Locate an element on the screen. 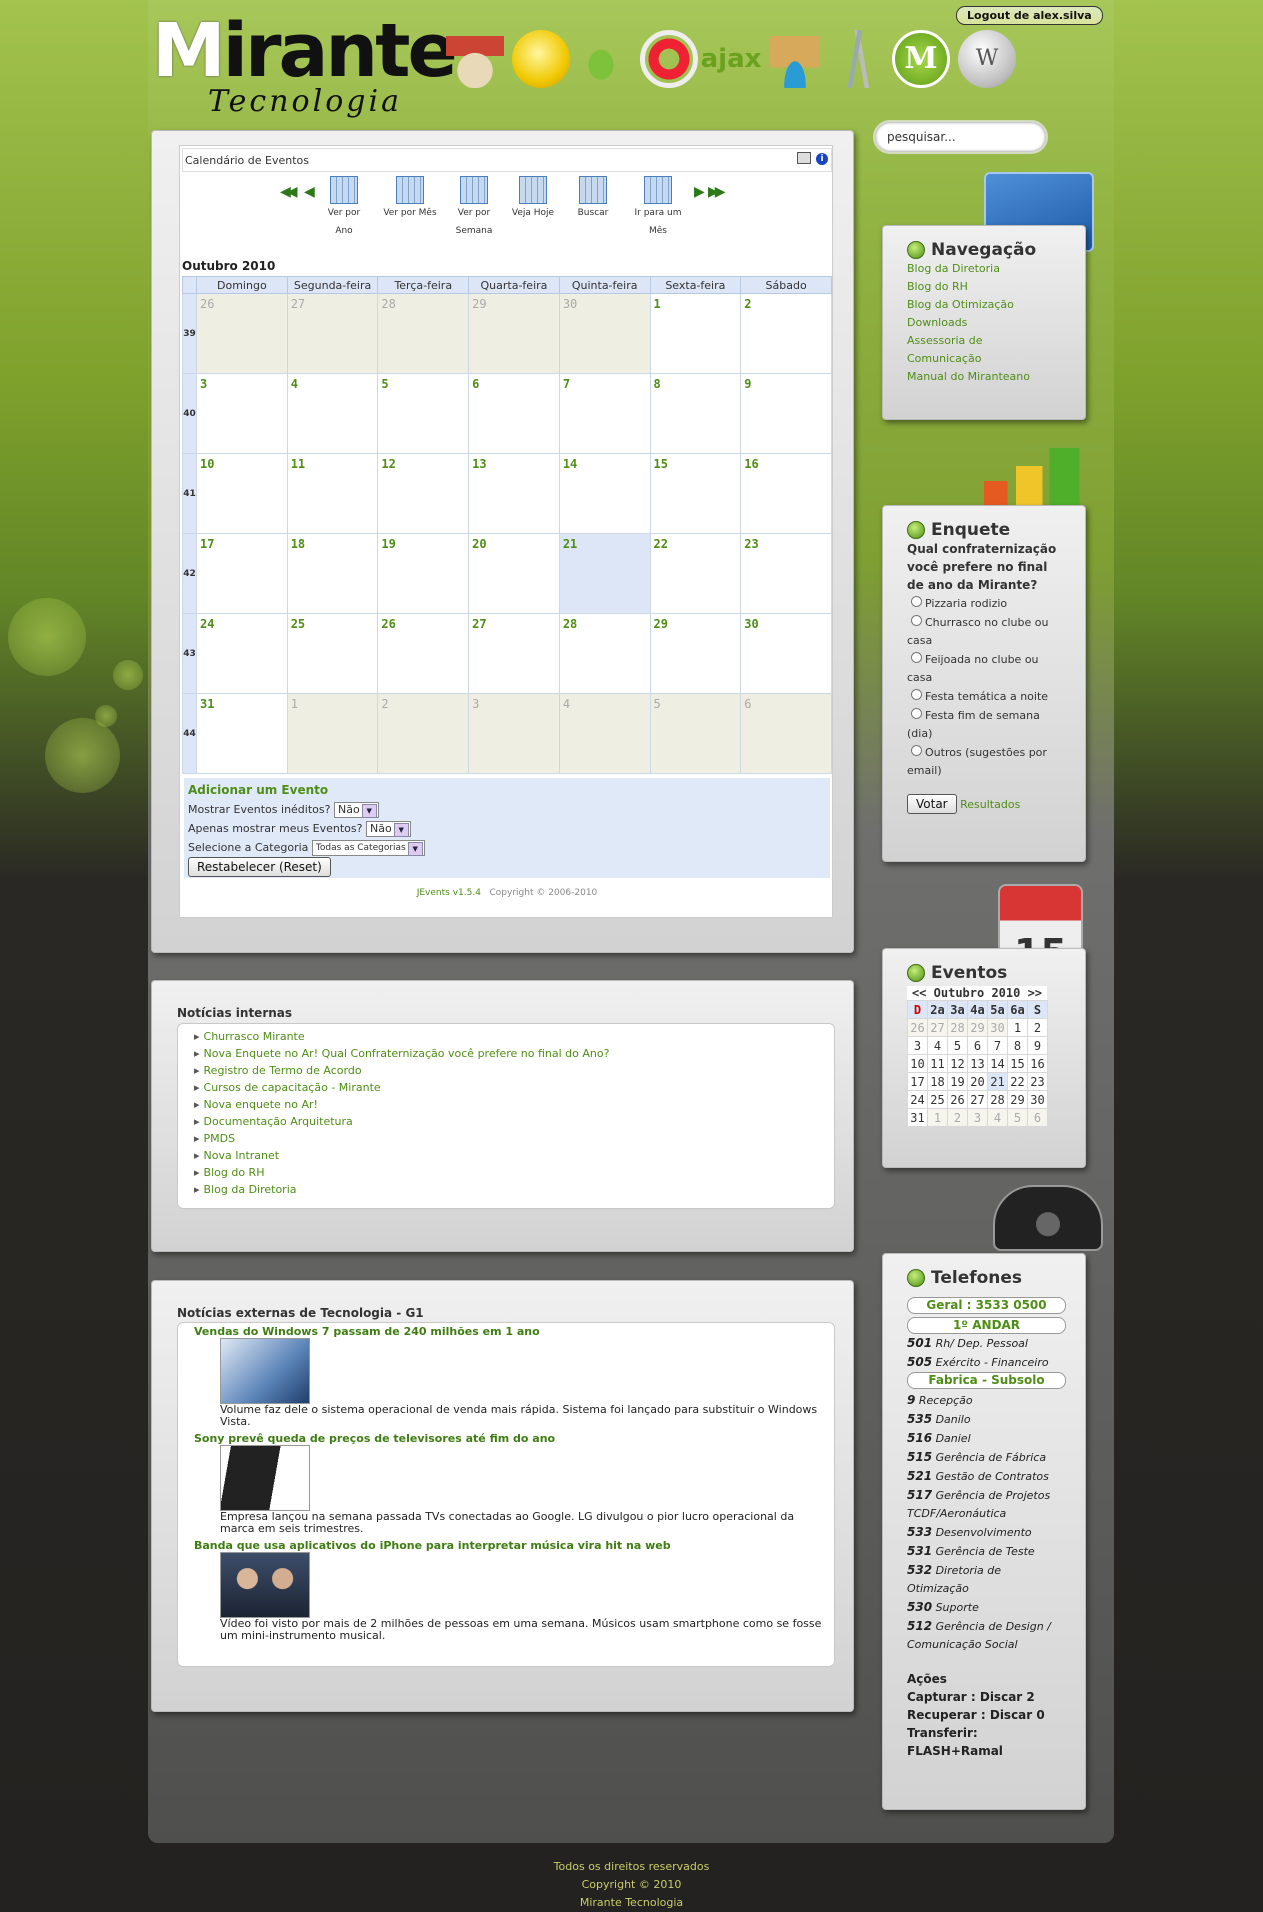  nav-link: Assessoria de Comunicação is located at coordinates (962, 350).